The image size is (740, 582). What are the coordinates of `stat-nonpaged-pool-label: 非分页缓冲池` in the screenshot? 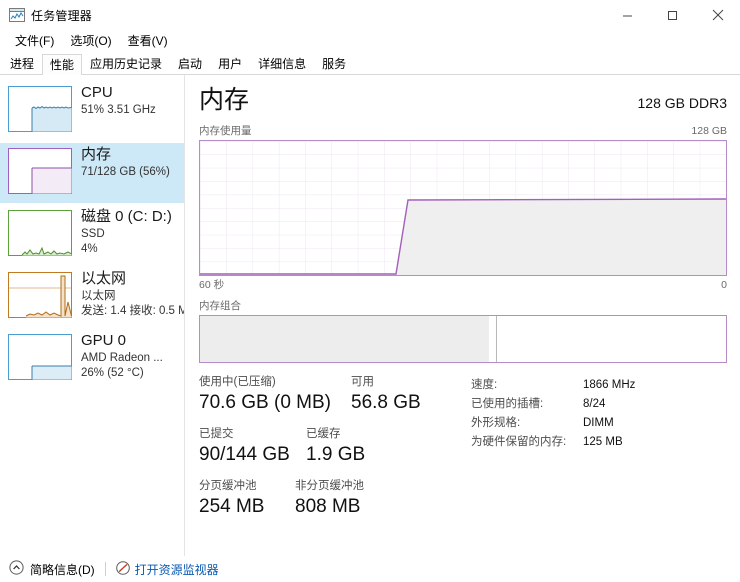 It's located at (329, 486).